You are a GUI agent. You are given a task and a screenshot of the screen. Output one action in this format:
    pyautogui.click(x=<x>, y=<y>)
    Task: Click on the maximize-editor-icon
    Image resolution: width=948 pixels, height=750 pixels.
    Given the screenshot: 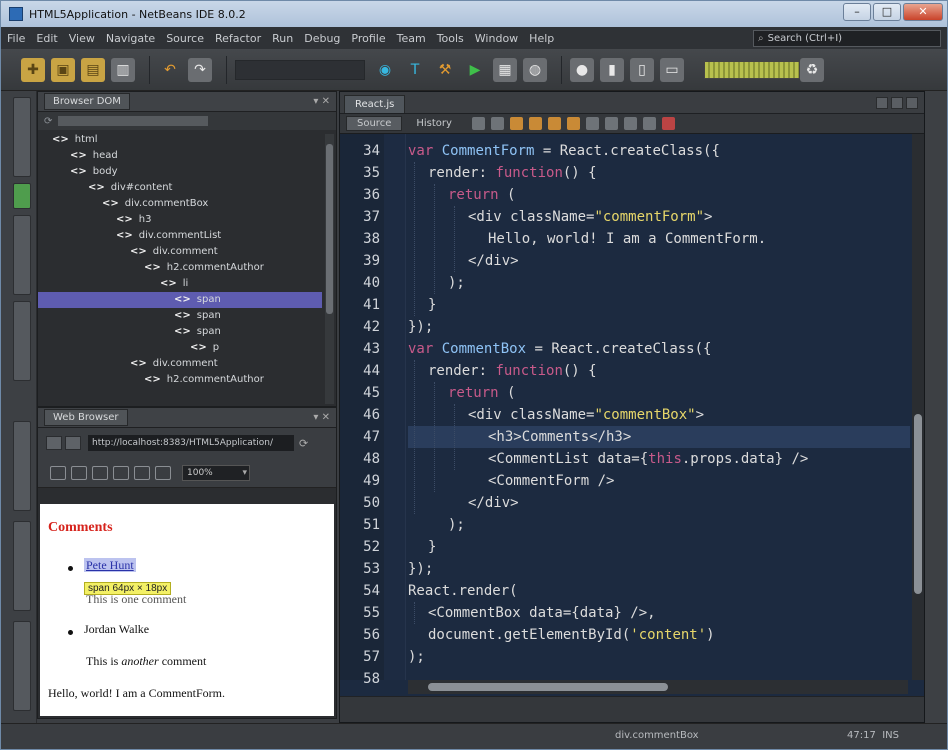 What is the action you would take?
    pyautogui.click(x=912, y=103)
    